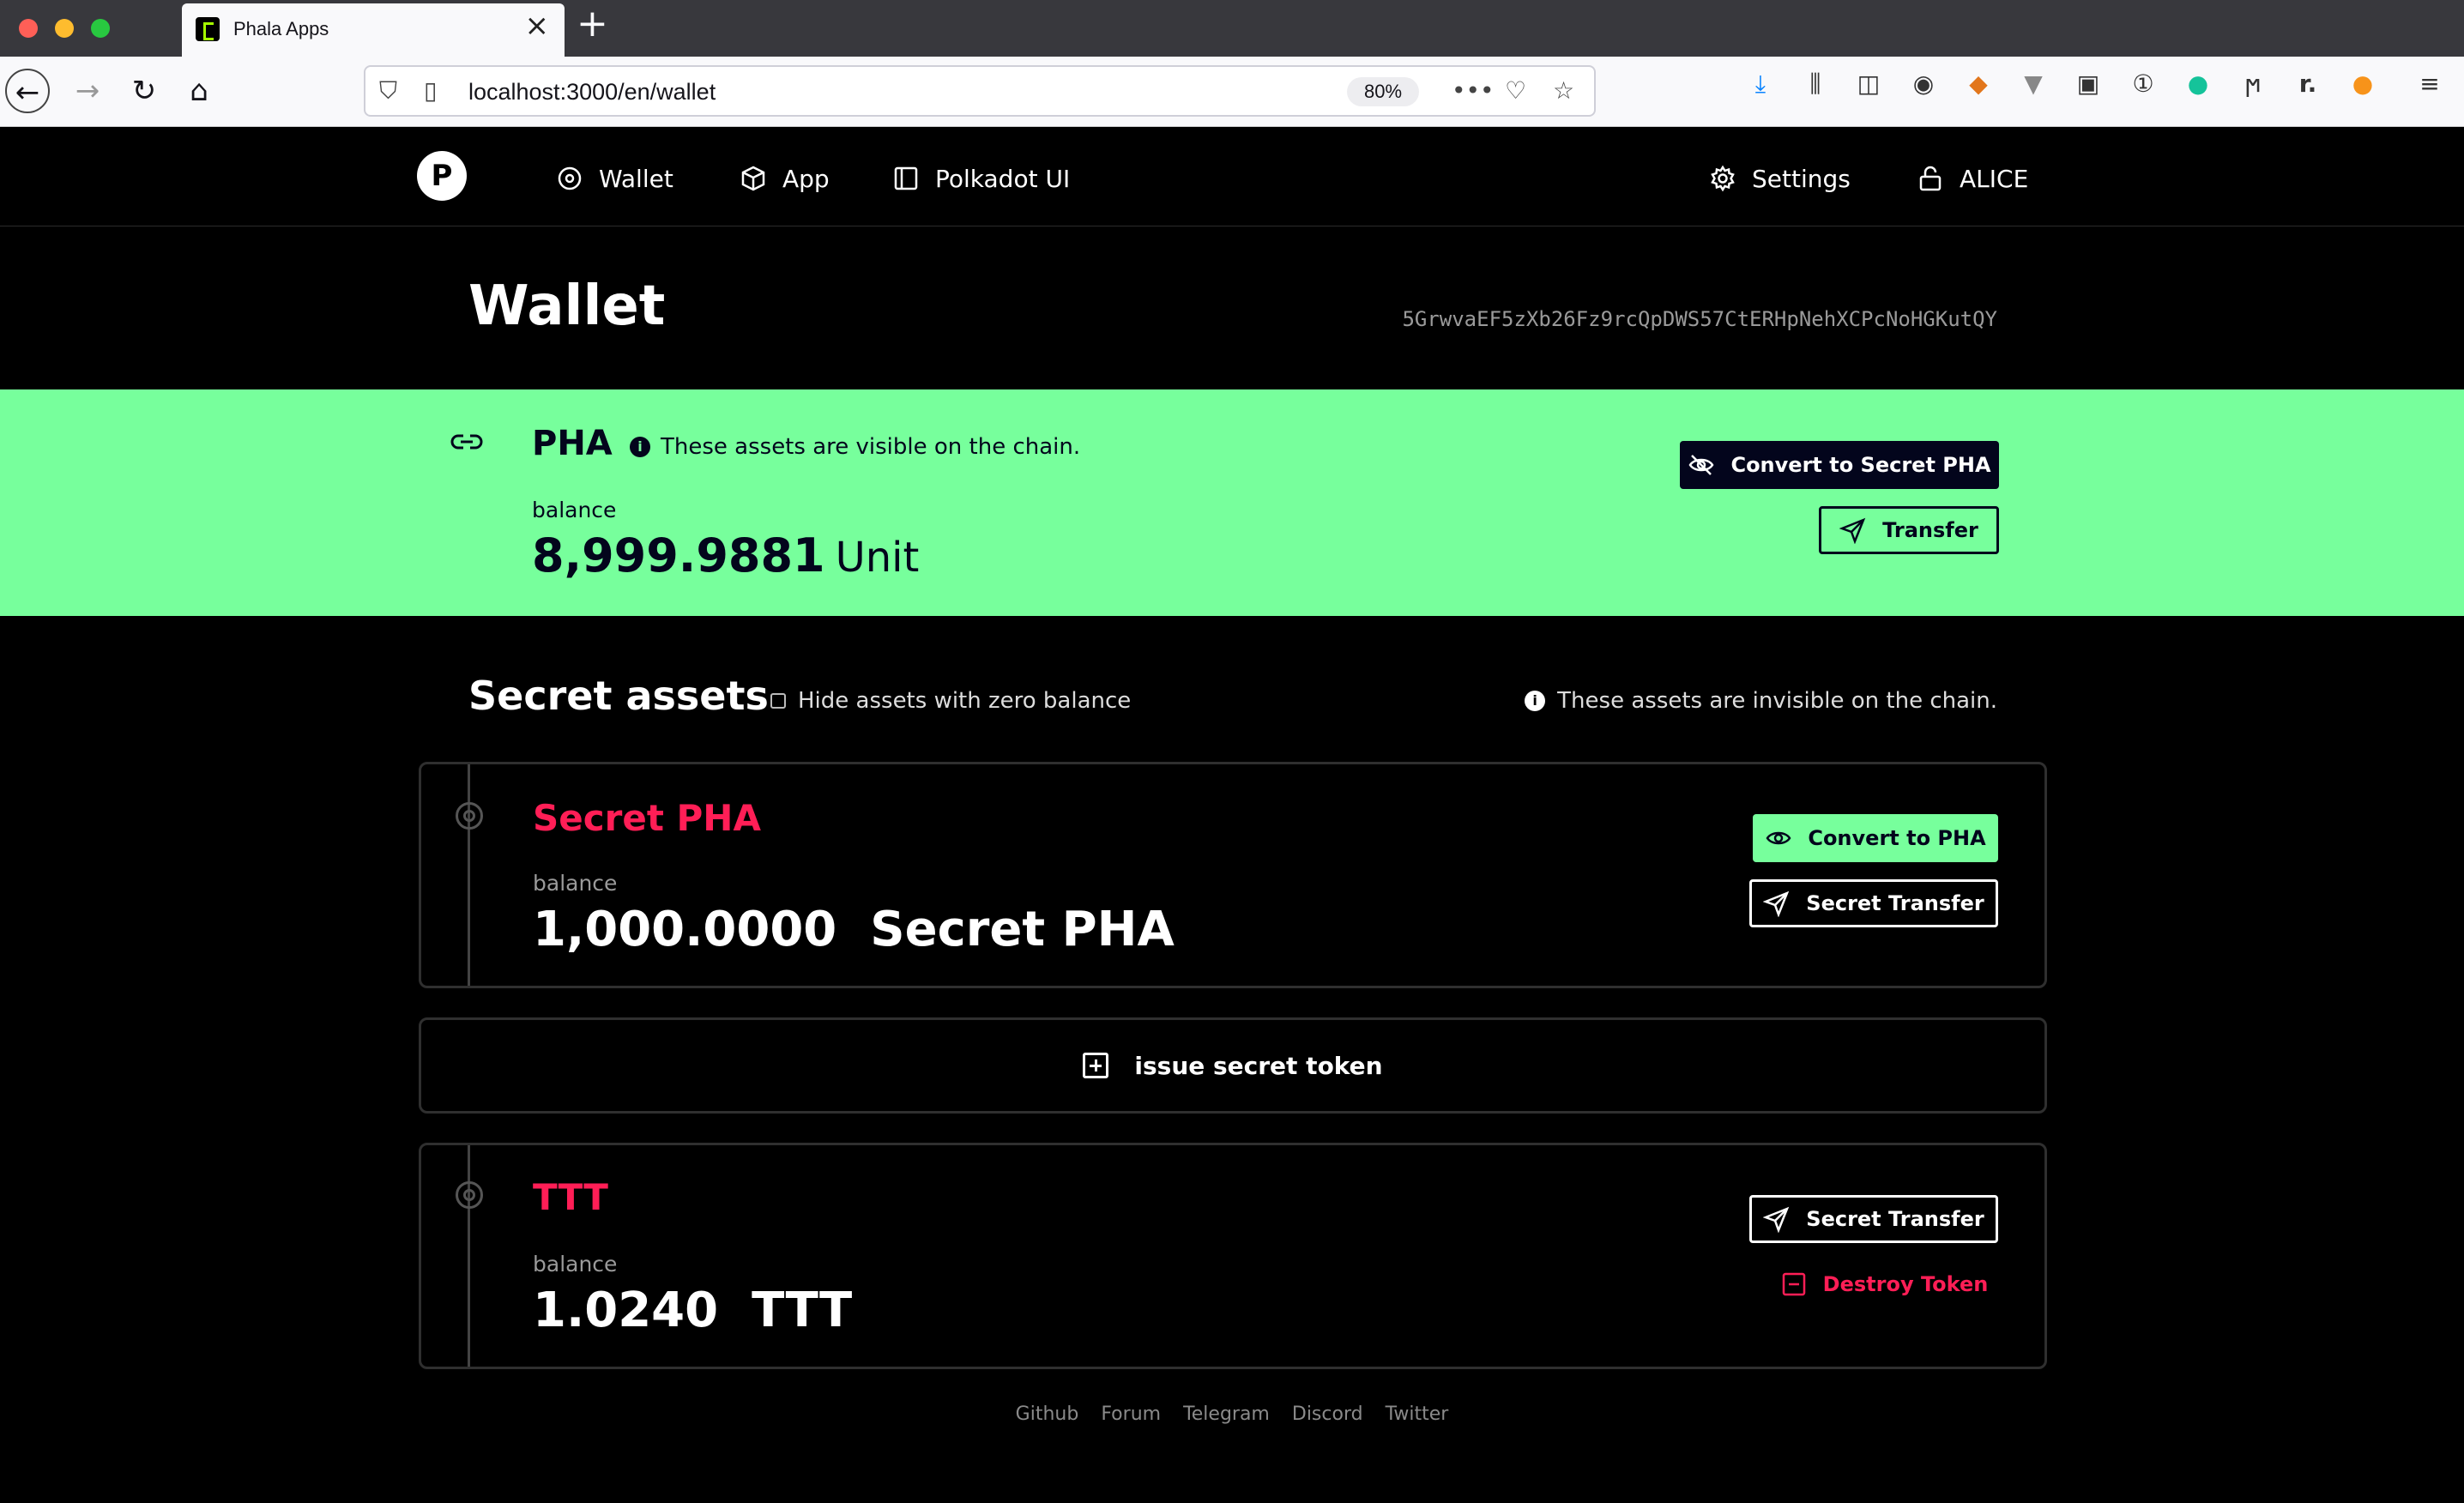  What do you see at coordinates (678, 555) in the screenshot?
I see `pha-balance-value: 8,999.9881` at bounding box center [678, 555].